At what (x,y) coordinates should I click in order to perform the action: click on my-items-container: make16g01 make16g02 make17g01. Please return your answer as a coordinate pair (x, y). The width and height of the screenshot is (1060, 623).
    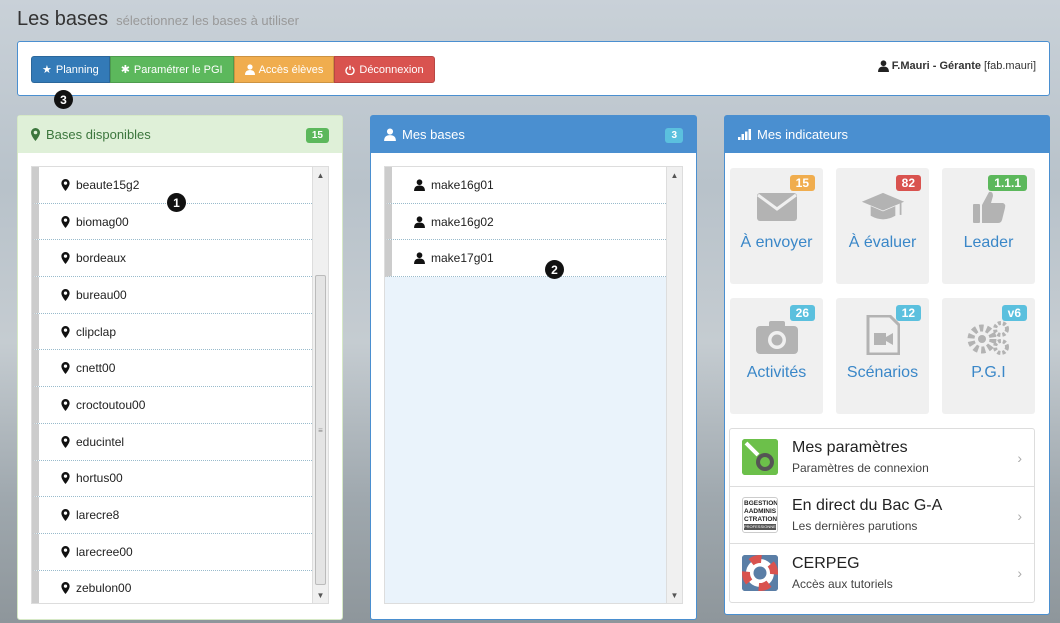
    Looking at the image, I should click on (533, 222).